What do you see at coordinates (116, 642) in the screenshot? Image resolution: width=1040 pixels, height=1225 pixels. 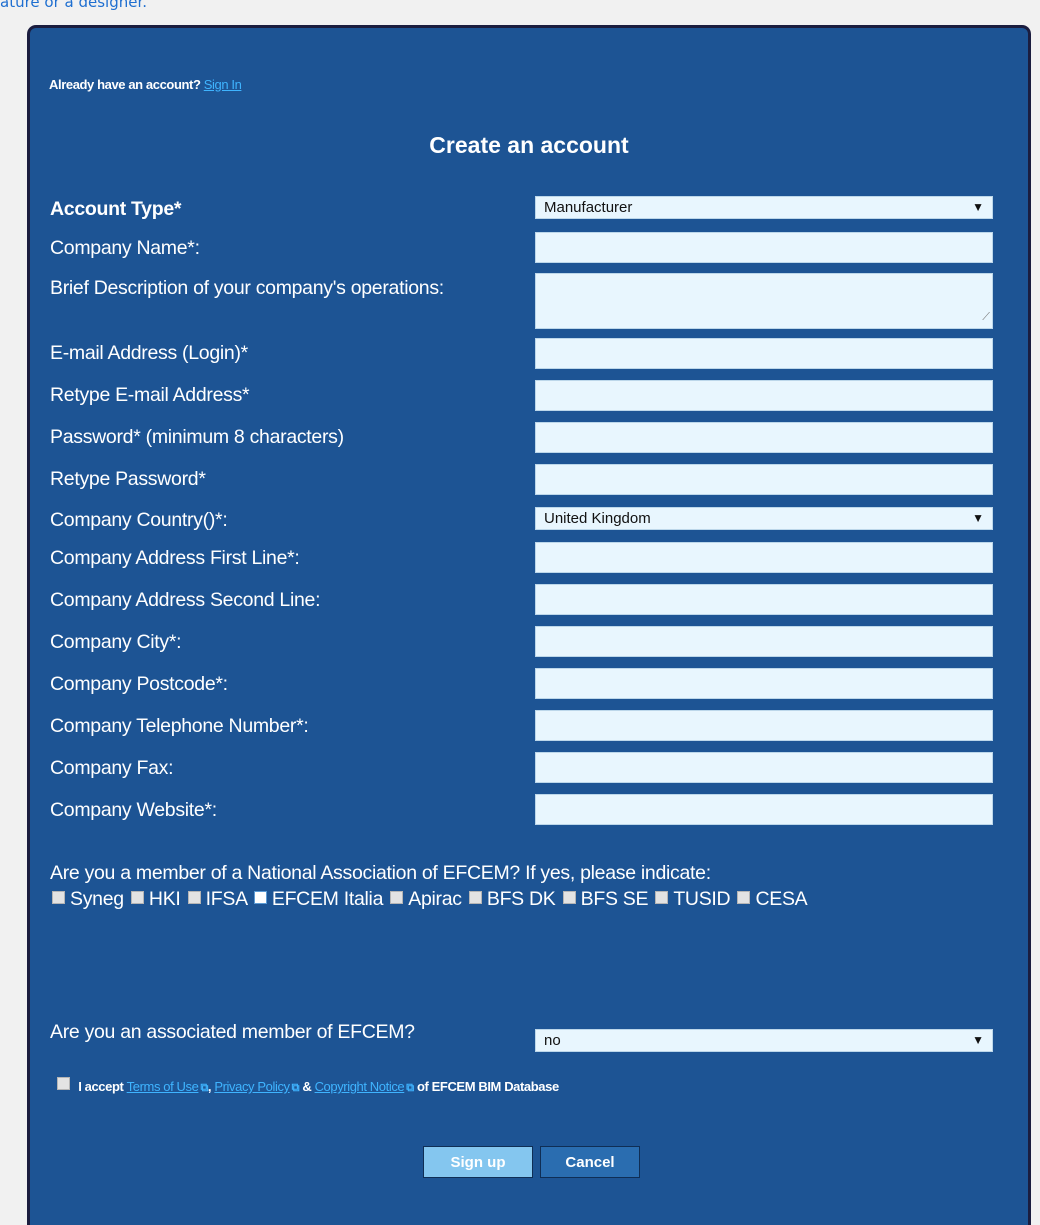 I see `city-label: Company City*:` at bounding box center [116, 642].